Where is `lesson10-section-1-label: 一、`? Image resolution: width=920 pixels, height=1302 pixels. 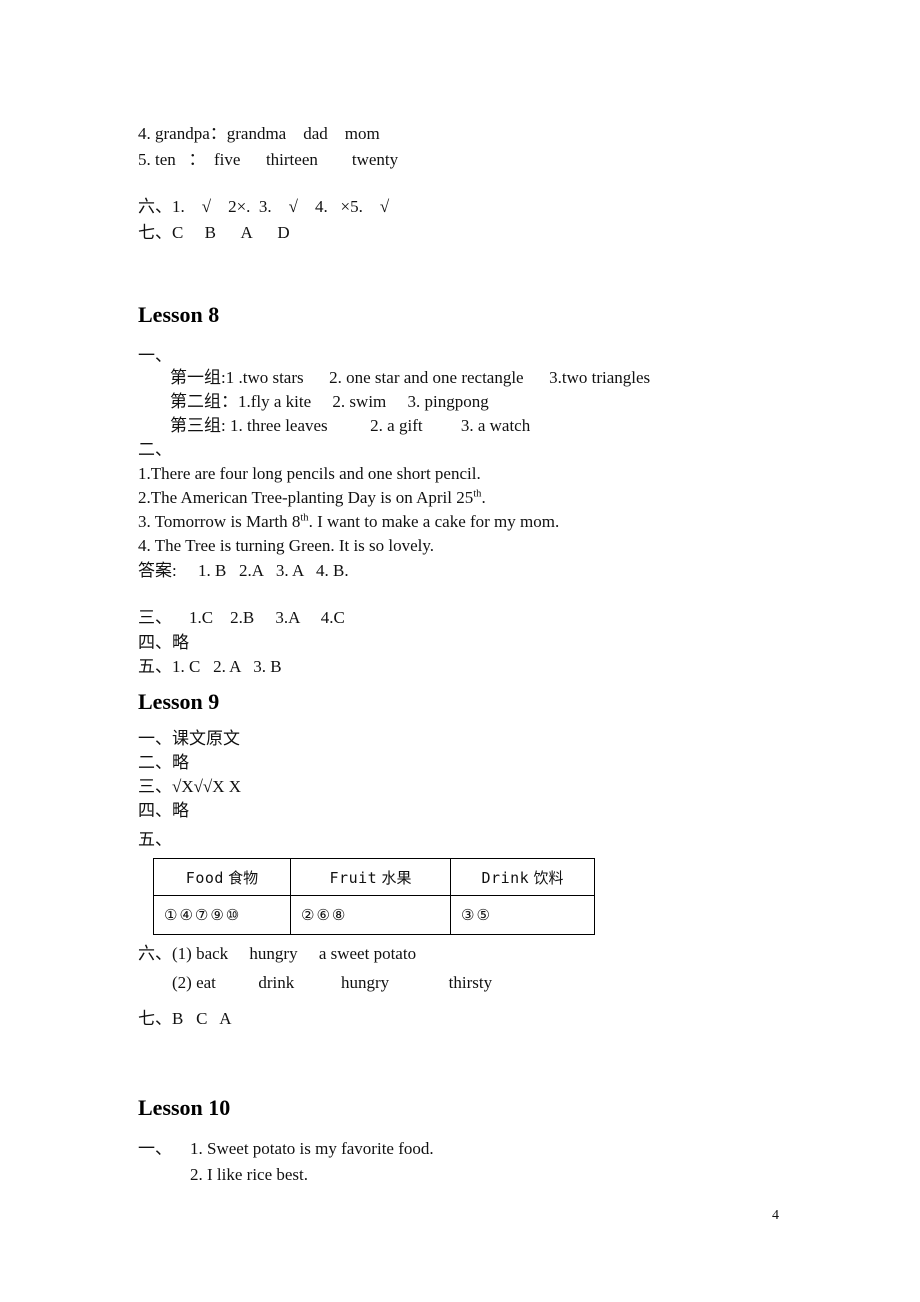
lesson10-section-1-label: 一、 is located at coordinates (155, 1148).